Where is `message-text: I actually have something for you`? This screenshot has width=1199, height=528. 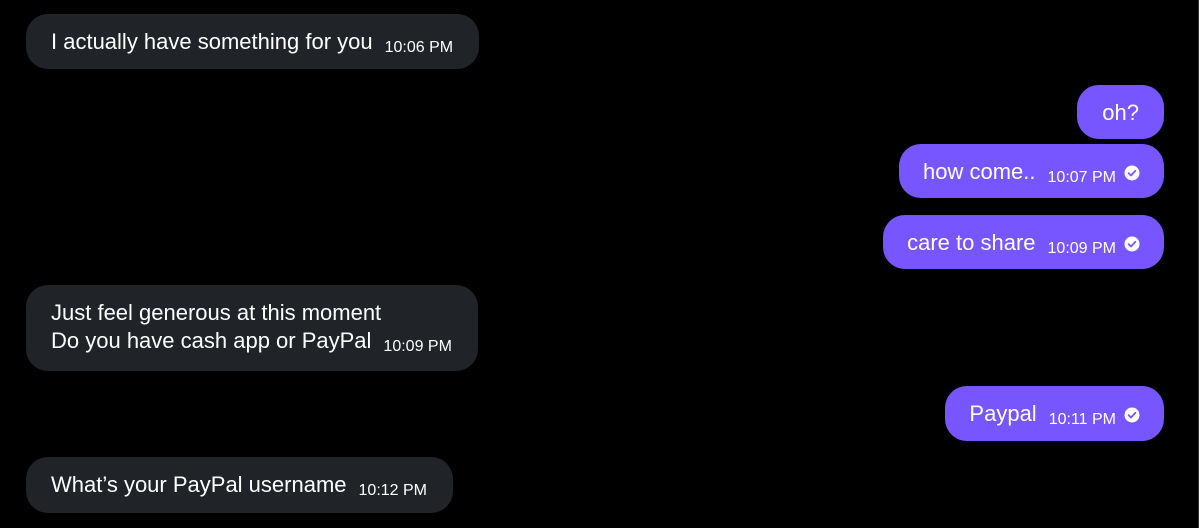 message-text: I actually have something for you is located at coordinates (212, 41).